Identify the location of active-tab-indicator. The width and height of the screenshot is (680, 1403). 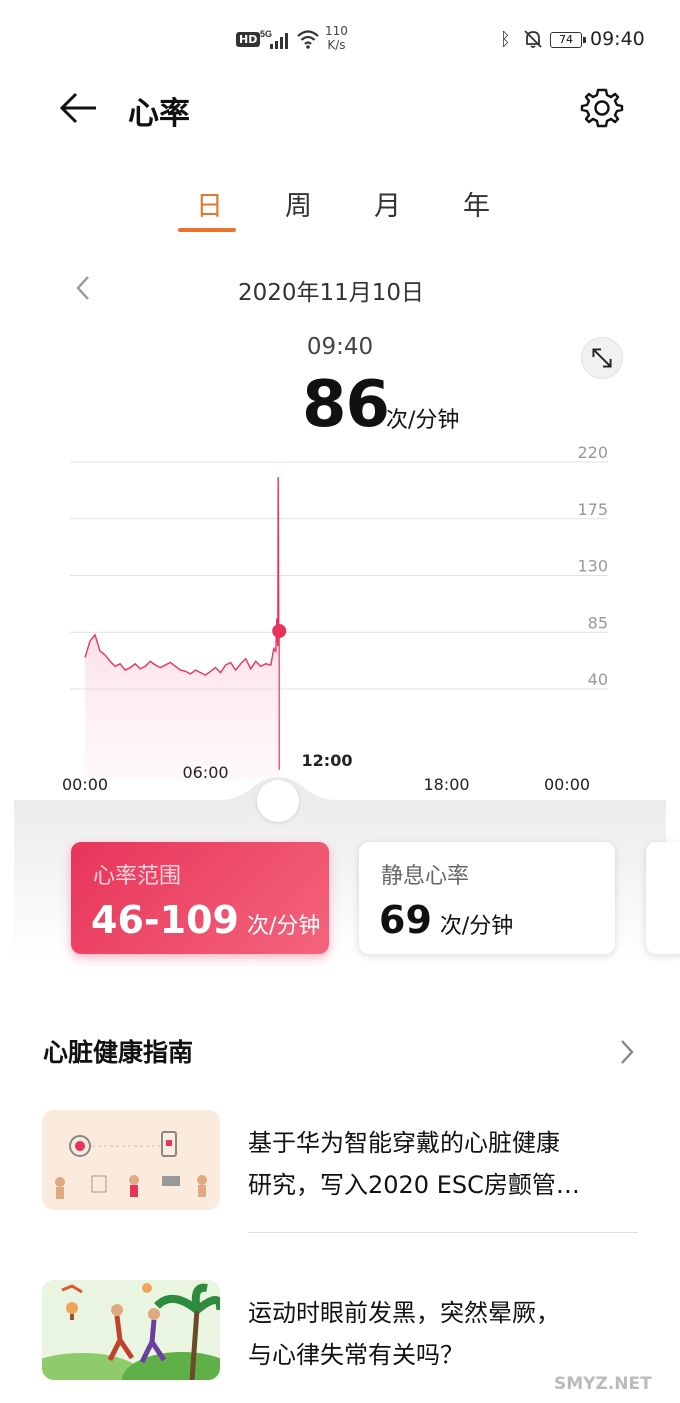
(207, 230).